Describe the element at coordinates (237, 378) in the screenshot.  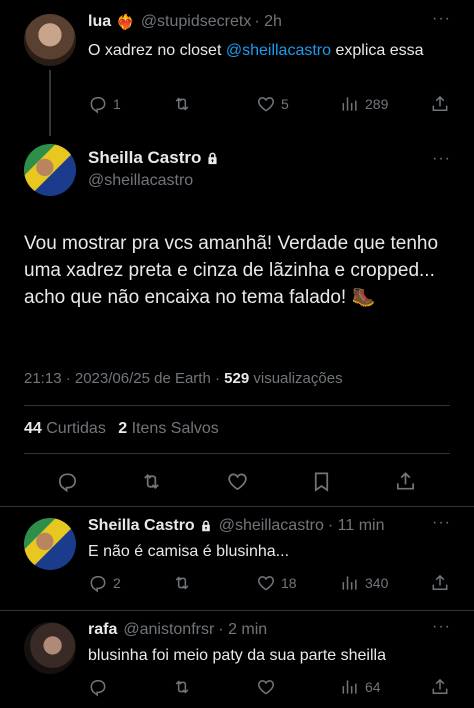
I see `views-count: 529` at that location.